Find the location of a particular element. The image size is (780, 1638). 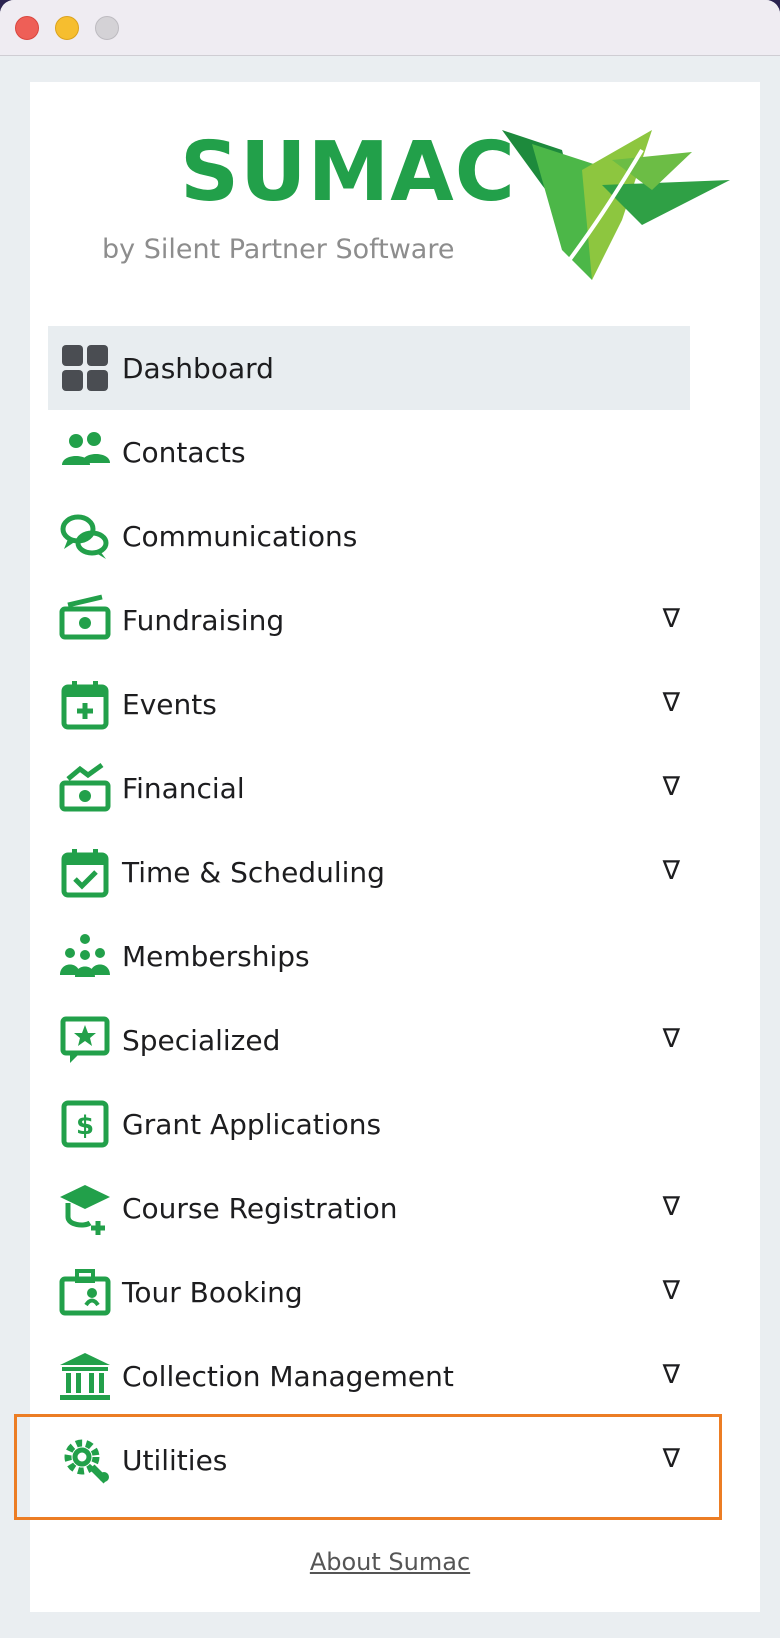

nav-item-label: Tour Booking is located at coordinates (212, 1292).